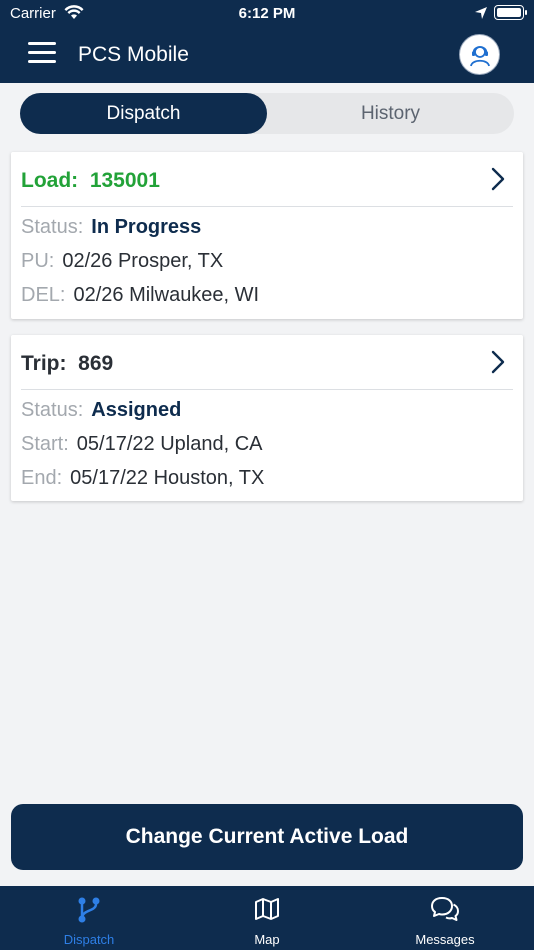  I want to click on map-icon, so click(267, 909).